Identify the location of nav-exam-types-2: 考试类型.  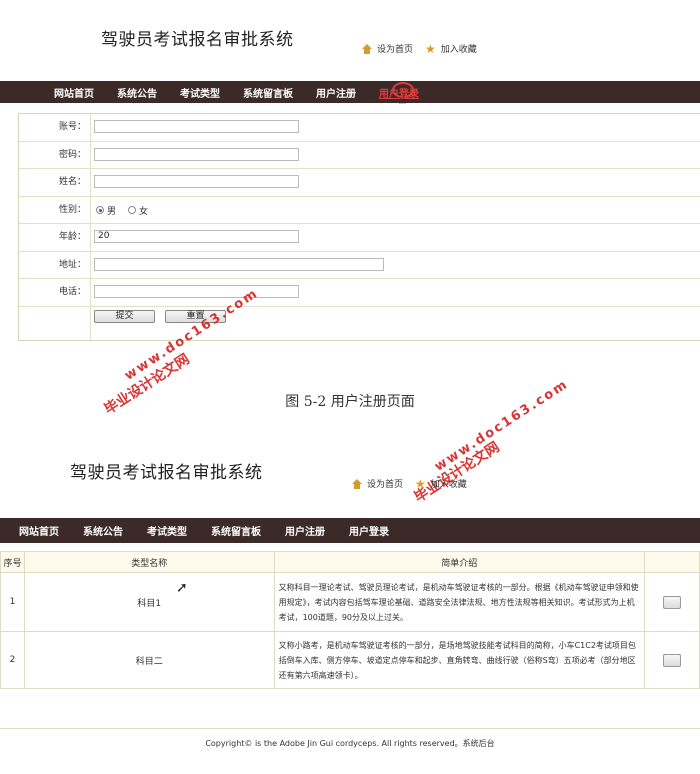
(167, 530).